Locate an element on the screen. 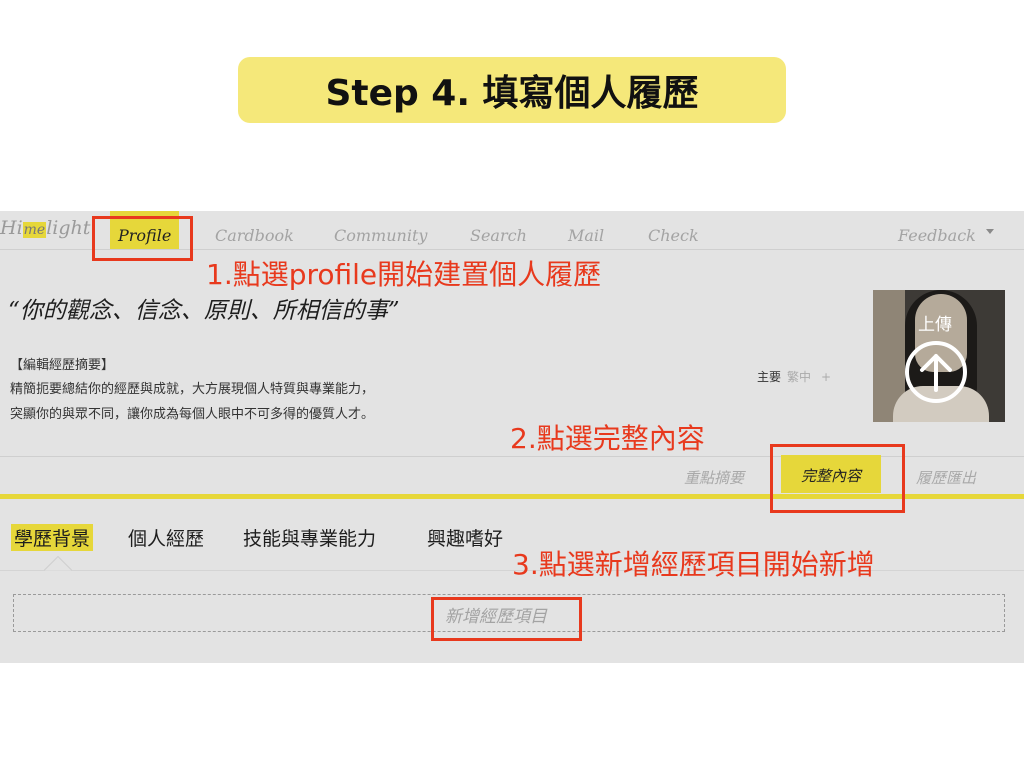 This screenshot has width=1024, height=768. app-logo: Himelight is located at coordinates (45, 228).